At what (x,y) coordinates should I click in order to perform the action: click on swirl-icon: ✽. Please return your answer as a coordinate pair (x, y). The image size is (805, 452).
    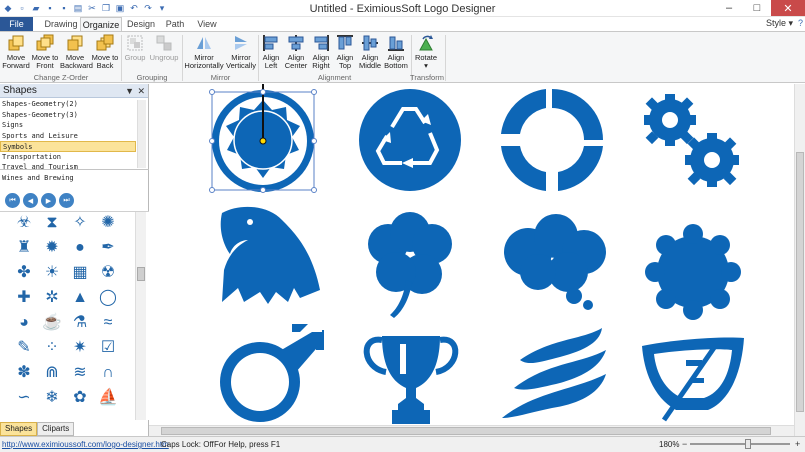
    Looking at the image, I should click on (24, 373).